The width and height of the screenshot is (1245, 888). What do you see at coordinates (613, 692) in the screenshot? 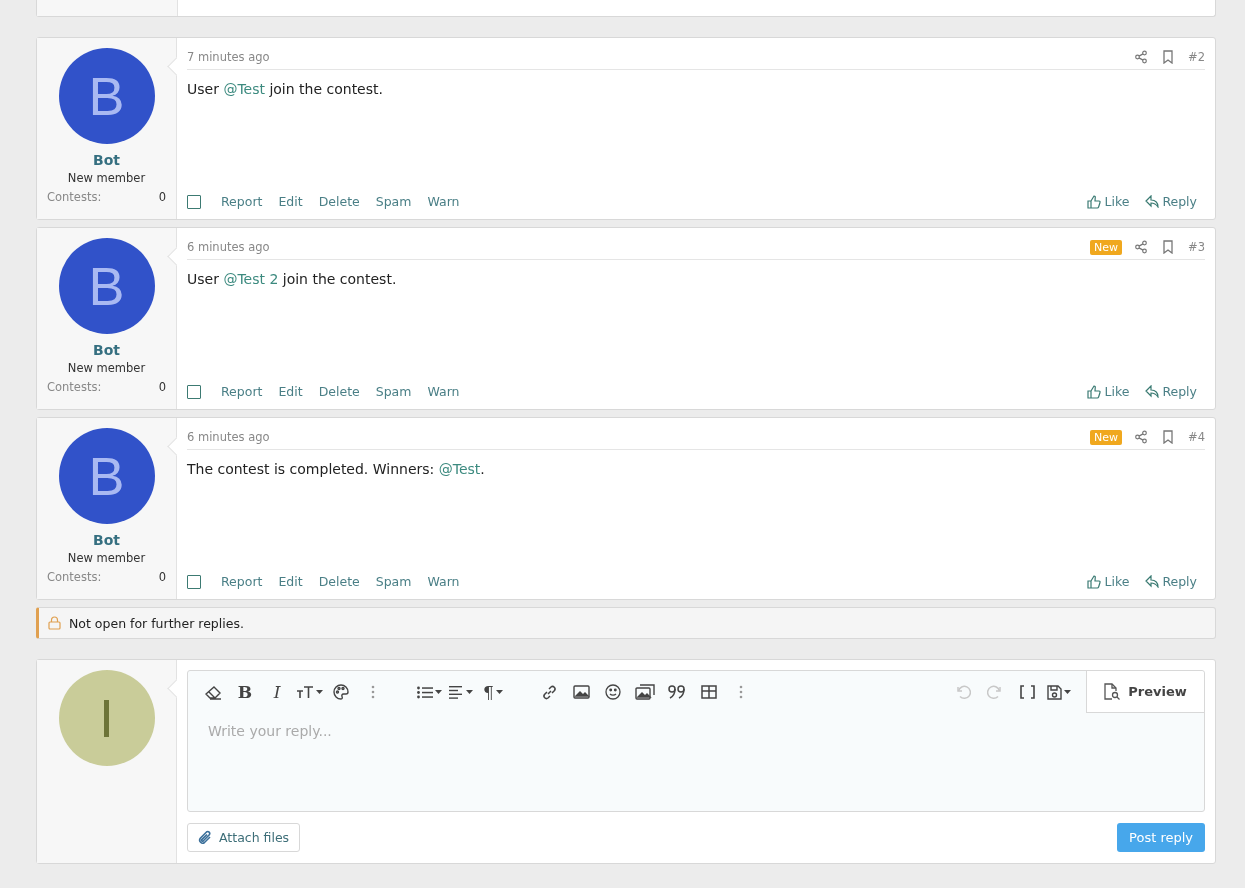
I see `smiley-icon` at bounding box center [613, 692].